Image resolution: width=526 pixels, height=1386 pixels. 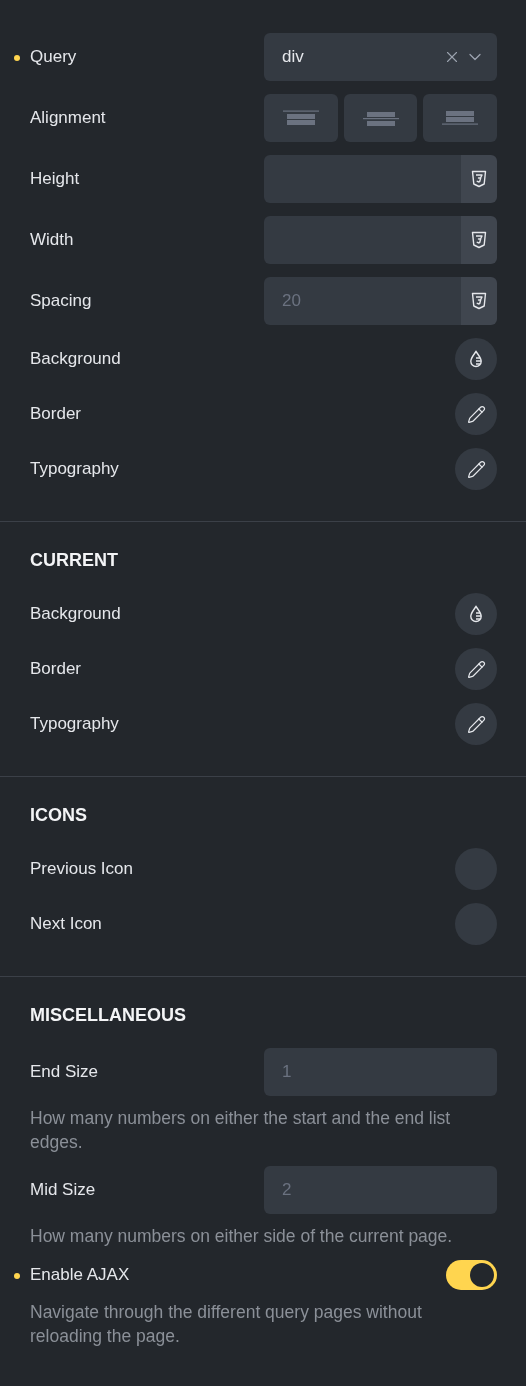 I want to click on section-title: MISCELLANEOUS, so click(x=108, y=1015).